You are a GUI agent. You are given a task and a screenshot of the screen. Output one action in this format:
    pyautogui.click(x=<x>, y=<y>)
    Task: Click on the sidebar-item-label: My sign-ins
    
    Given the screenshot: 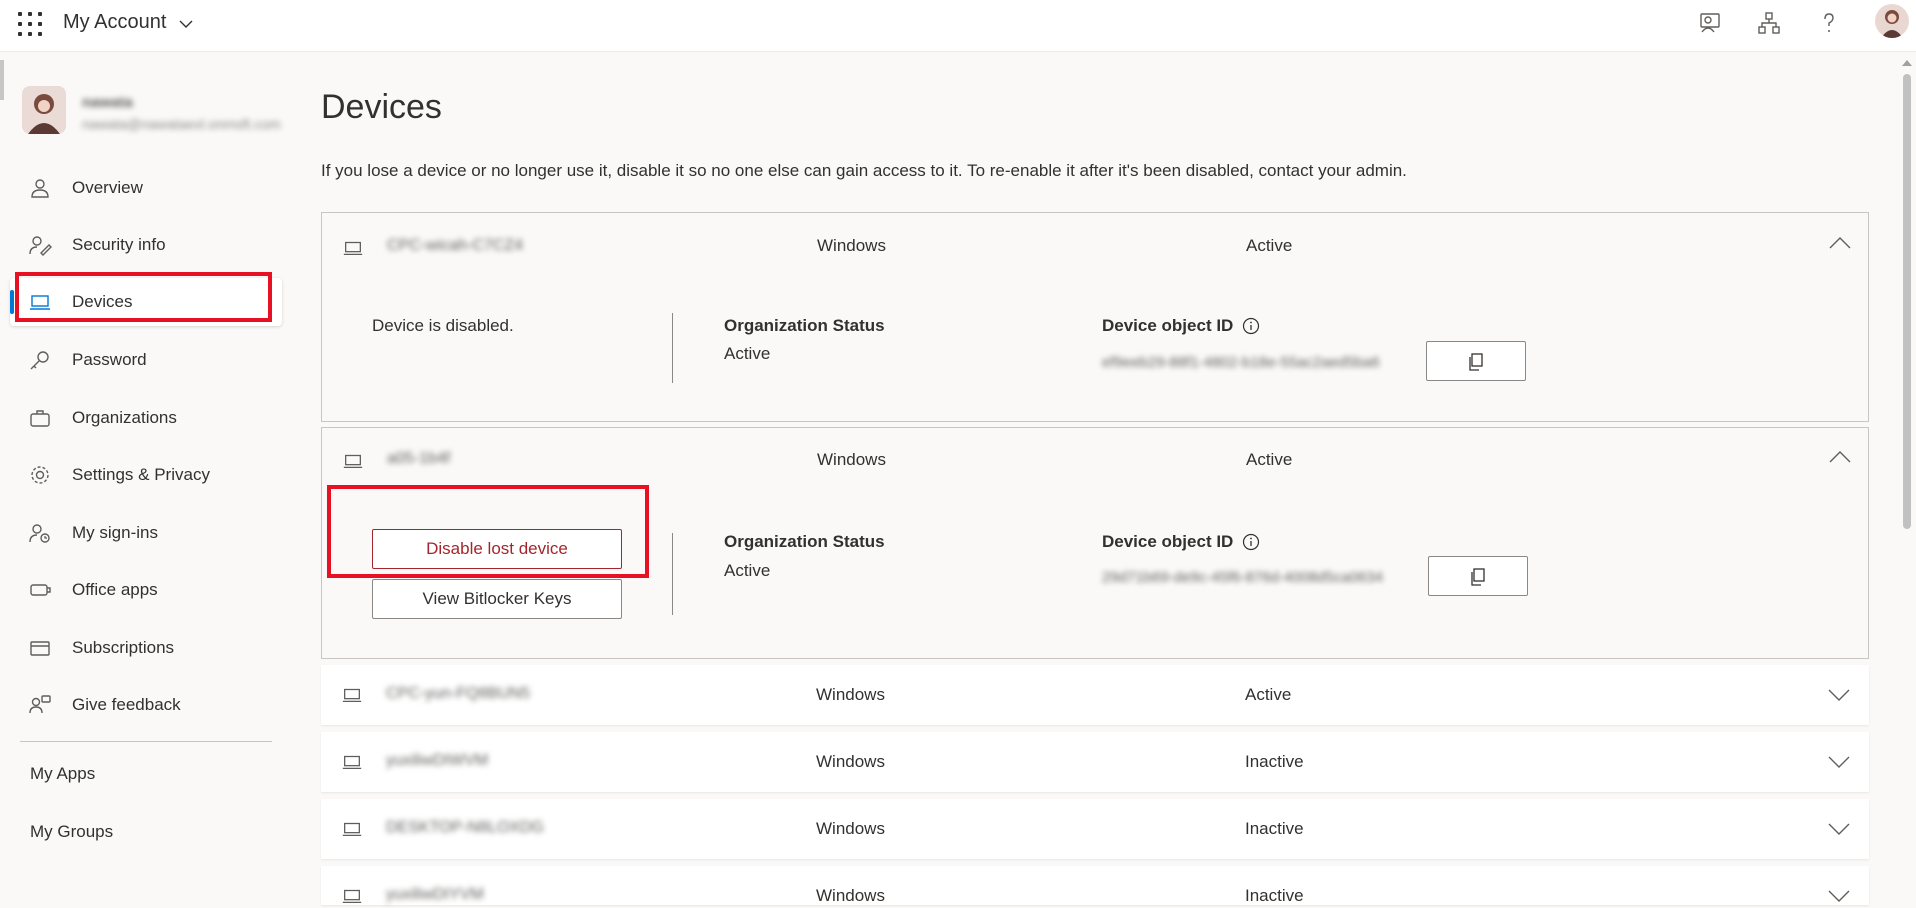 What is the action you would take?
    pyautogui.click(x=115, y=532)
    